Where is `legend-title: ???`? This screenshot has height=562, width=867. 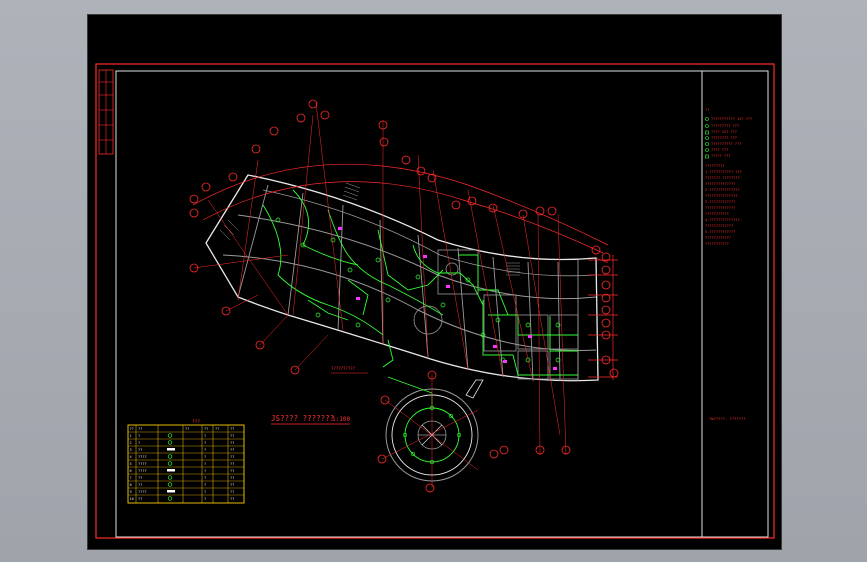 legend-title: ??? is located at coordinates (196, 422).